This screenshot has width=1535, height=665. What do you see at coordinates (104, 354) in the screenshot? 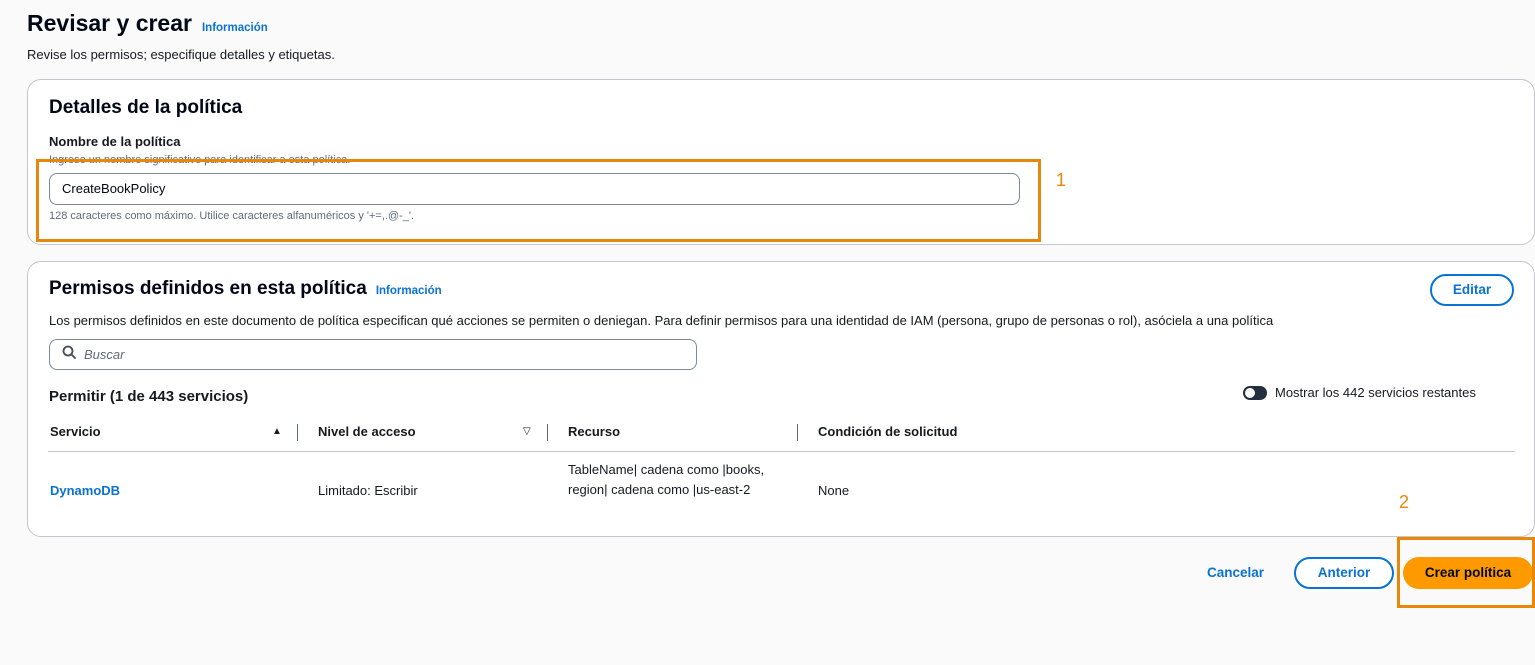
I see `search-placeholder: Buscar` at bounding box center [104, 354].